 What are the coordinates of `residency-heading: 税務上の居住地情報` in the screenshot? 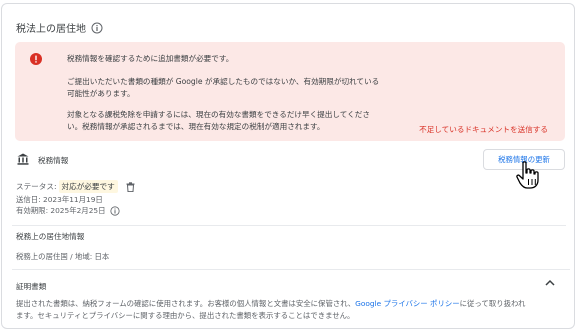 It's located at (50, 236).